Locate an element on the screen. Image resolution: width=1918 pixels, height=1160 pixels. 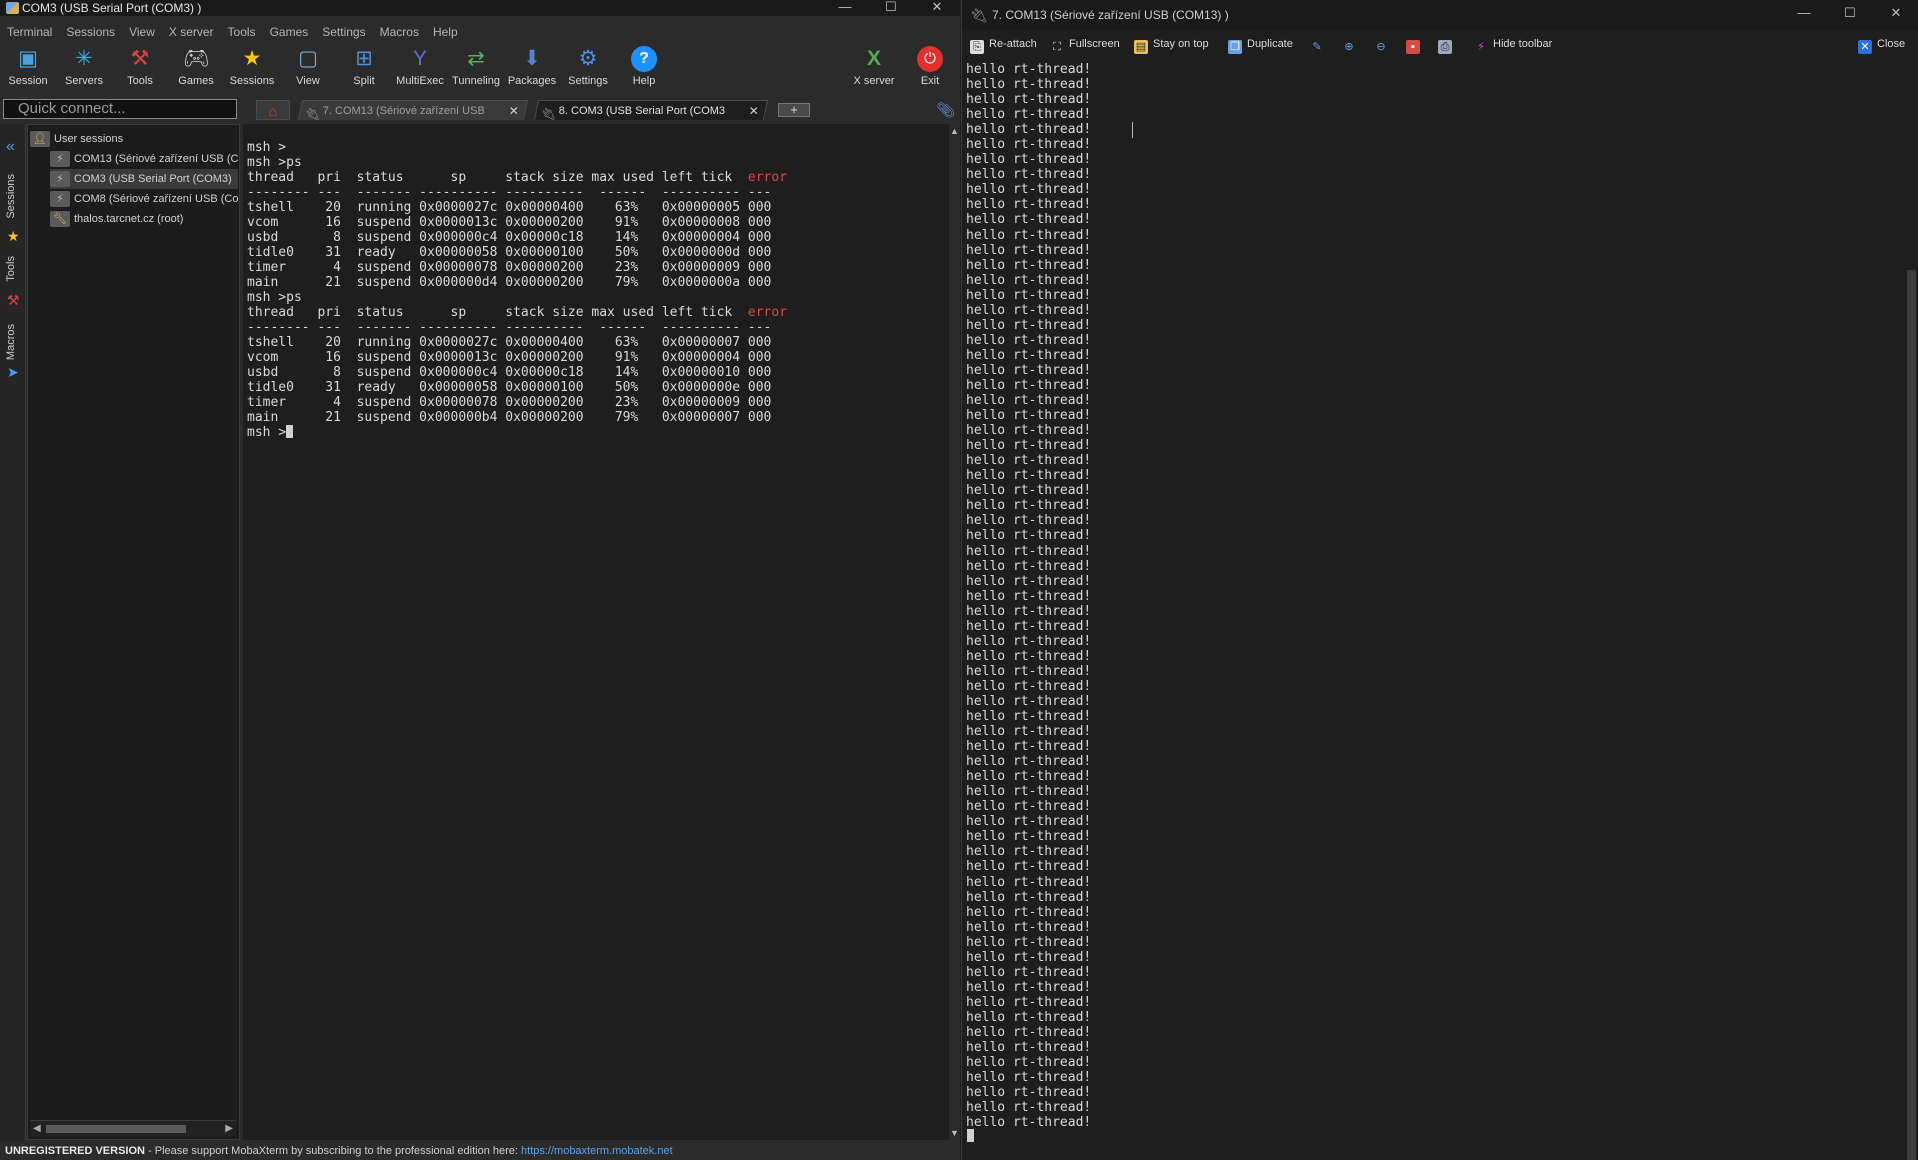
collapse-sidebar-icon: « is located at coordinates (10, 147).